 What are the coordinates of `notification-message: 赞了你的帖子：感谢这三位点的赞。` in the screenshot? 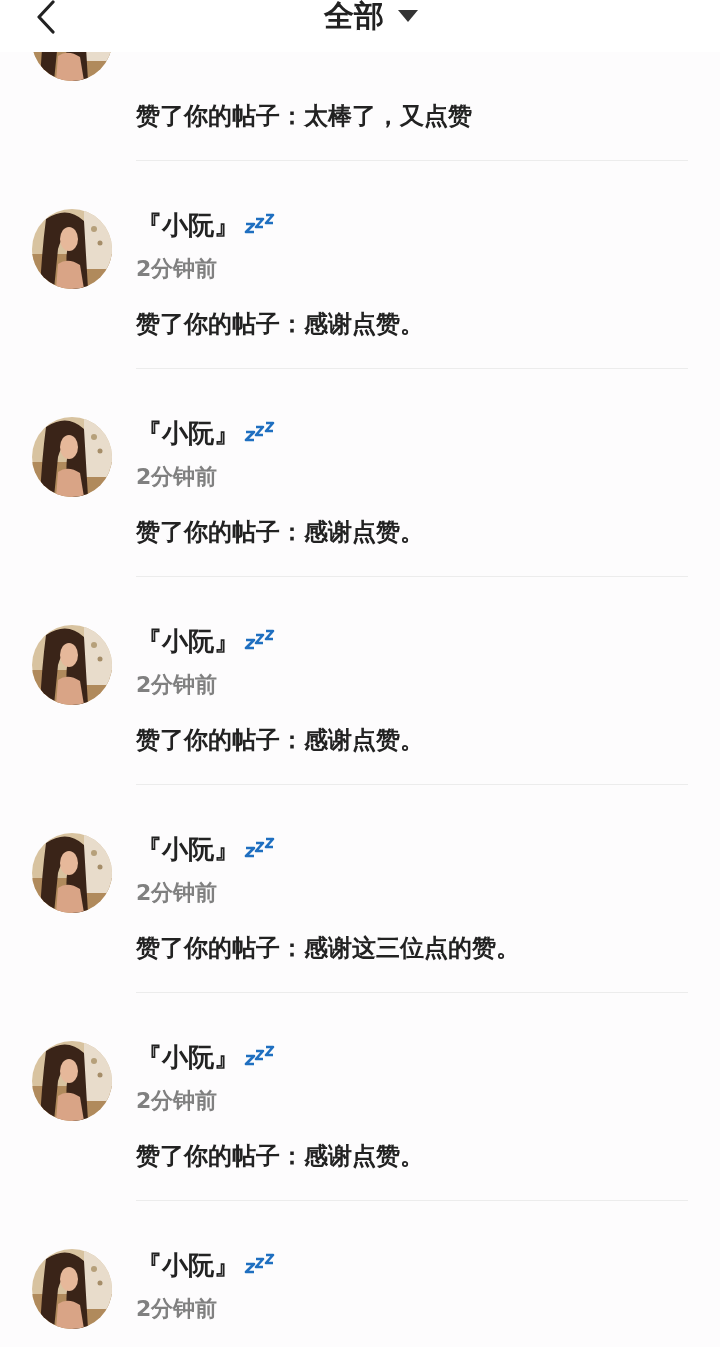 It's located at (328, 948).